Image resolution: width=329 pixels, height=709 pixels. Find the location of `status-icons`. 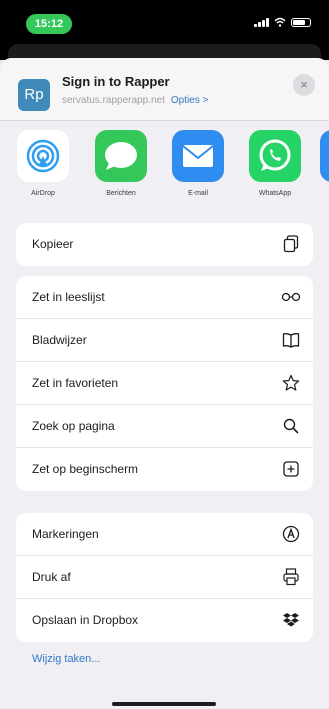

status-icons is located at coordinates (282, 22).